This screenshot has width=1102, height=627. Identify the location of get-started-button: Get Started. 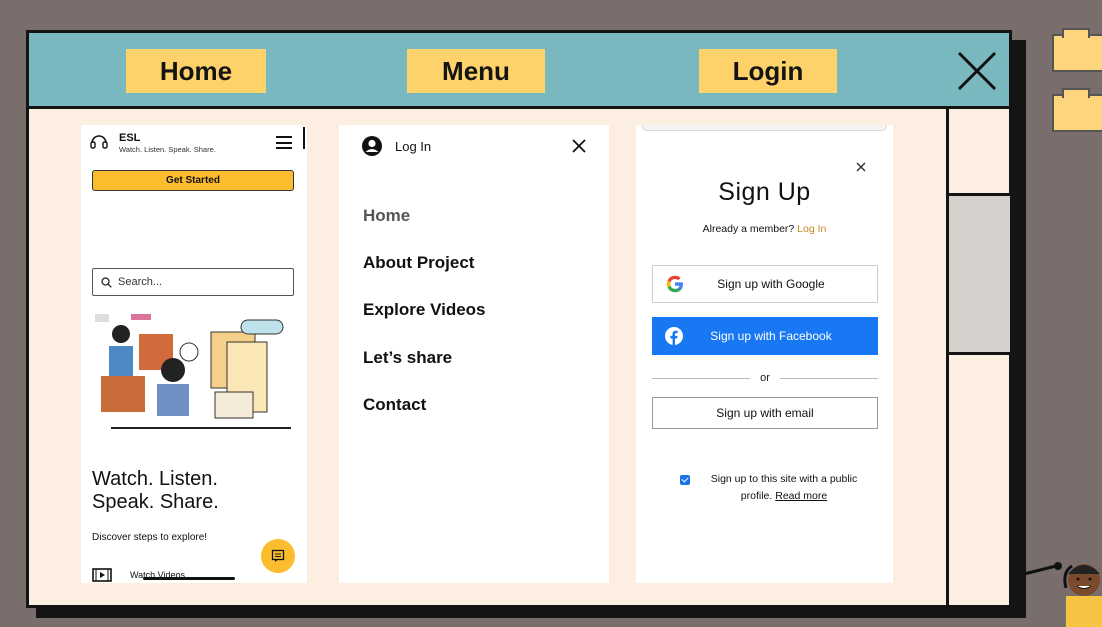
(193, 180).